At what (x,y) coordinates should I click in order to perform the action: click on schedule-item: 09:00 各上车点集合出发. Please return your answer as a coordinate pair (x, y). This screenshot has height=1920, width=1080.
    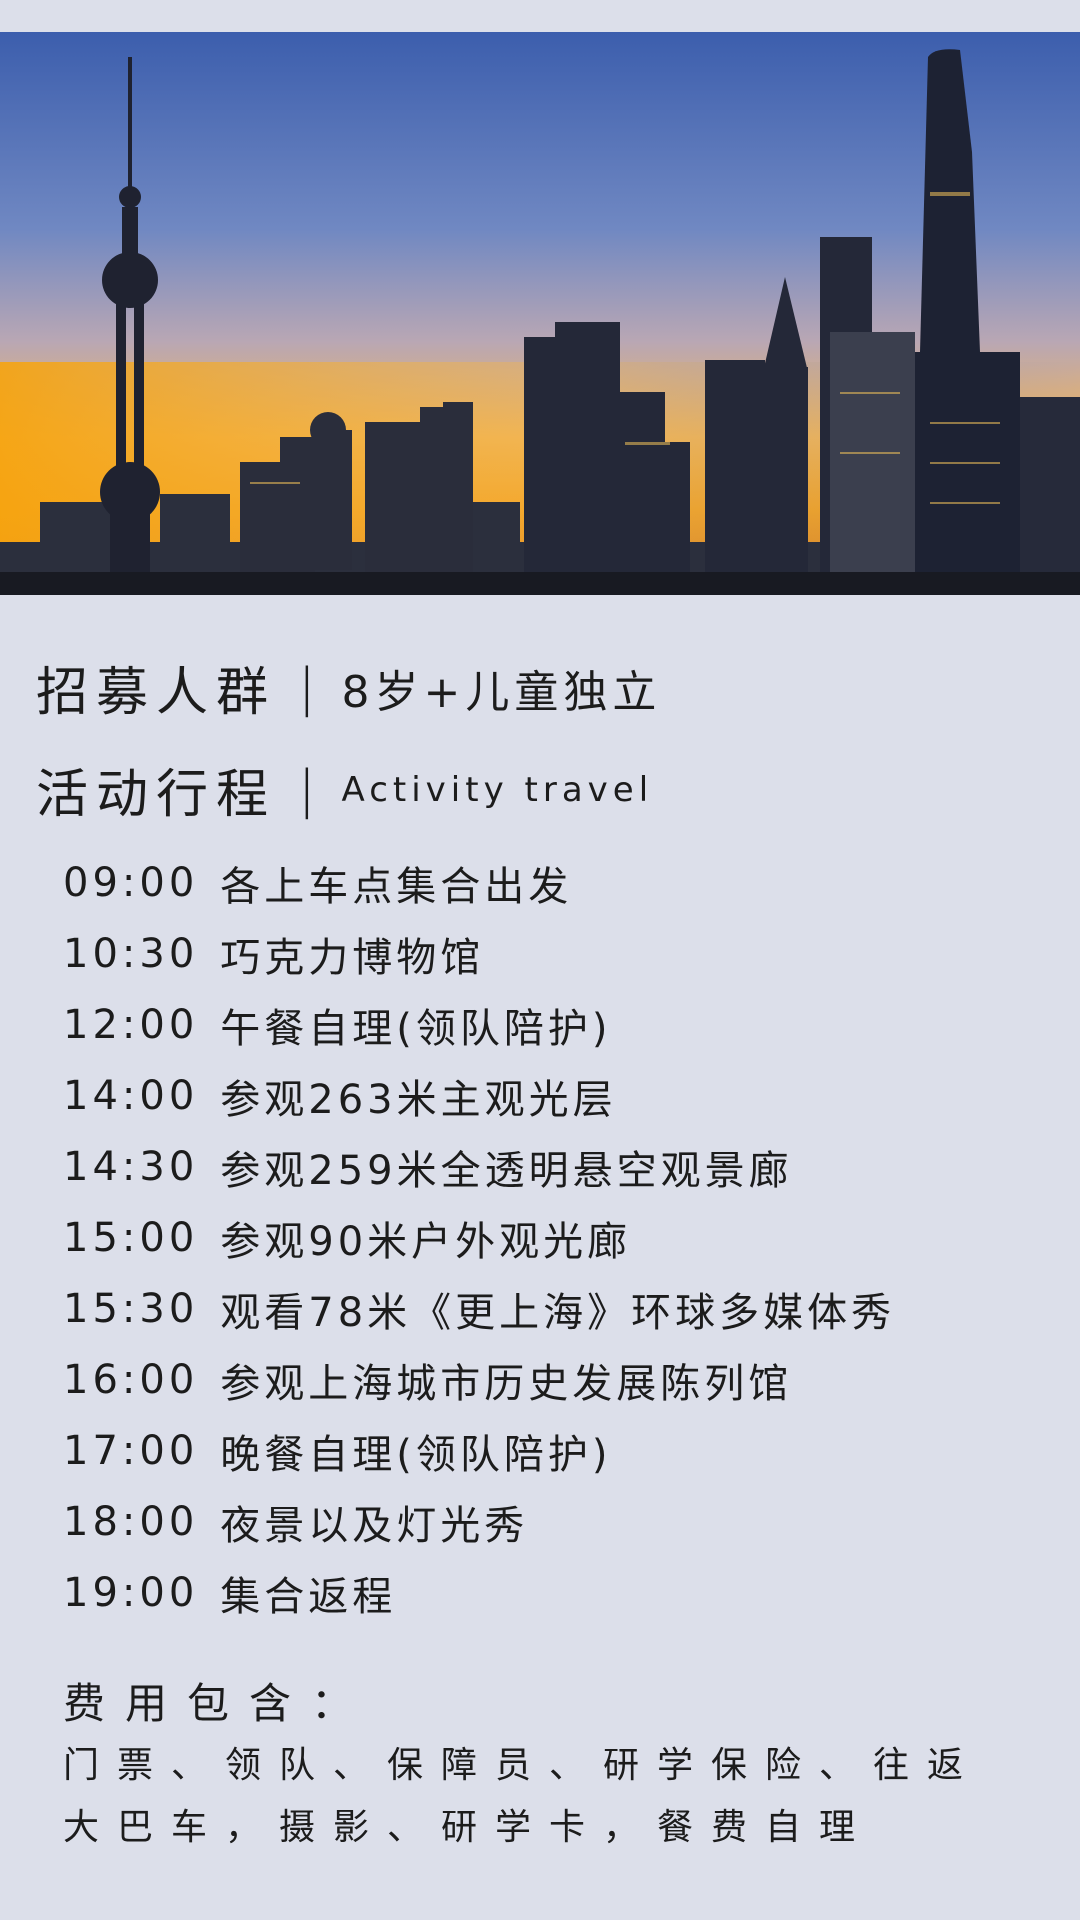
    Looking at the image, I should click on (479, 882).